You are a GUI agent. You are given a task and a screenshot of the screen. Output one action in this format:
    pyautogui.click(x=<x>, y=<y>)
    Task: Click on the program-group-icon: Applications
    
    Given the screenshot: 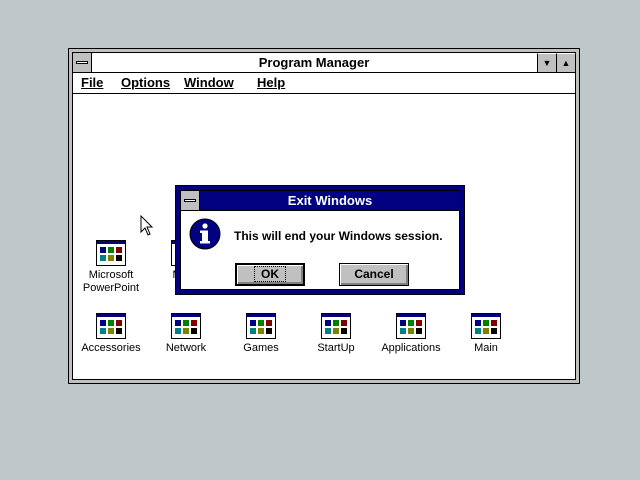 What is the action you would take?
    pyautogui.click(x=411, y=334)
    